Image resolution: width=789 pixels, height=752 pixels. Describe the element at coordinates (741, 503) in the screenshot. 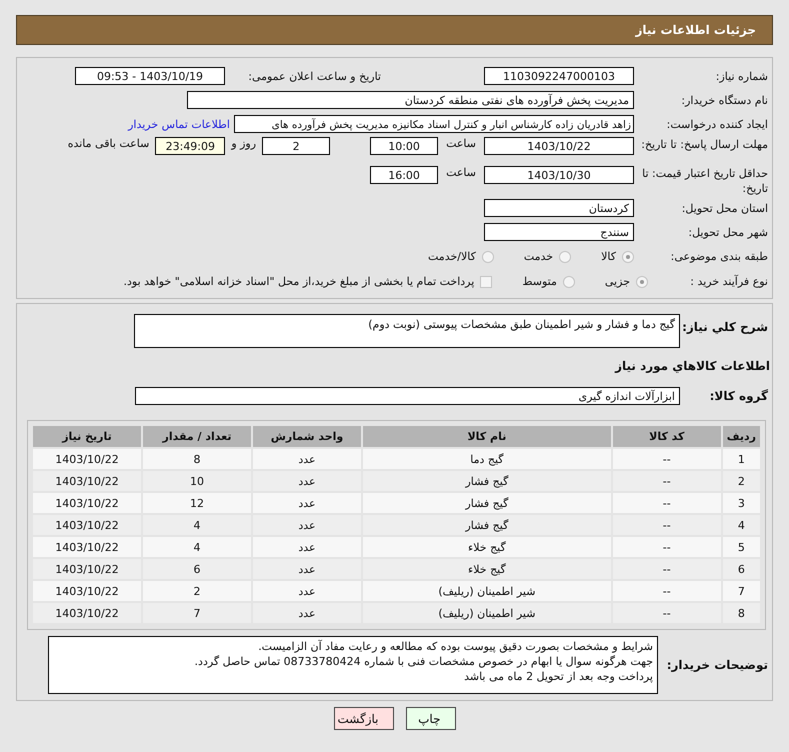

I see `table-cell: 3` at that location.